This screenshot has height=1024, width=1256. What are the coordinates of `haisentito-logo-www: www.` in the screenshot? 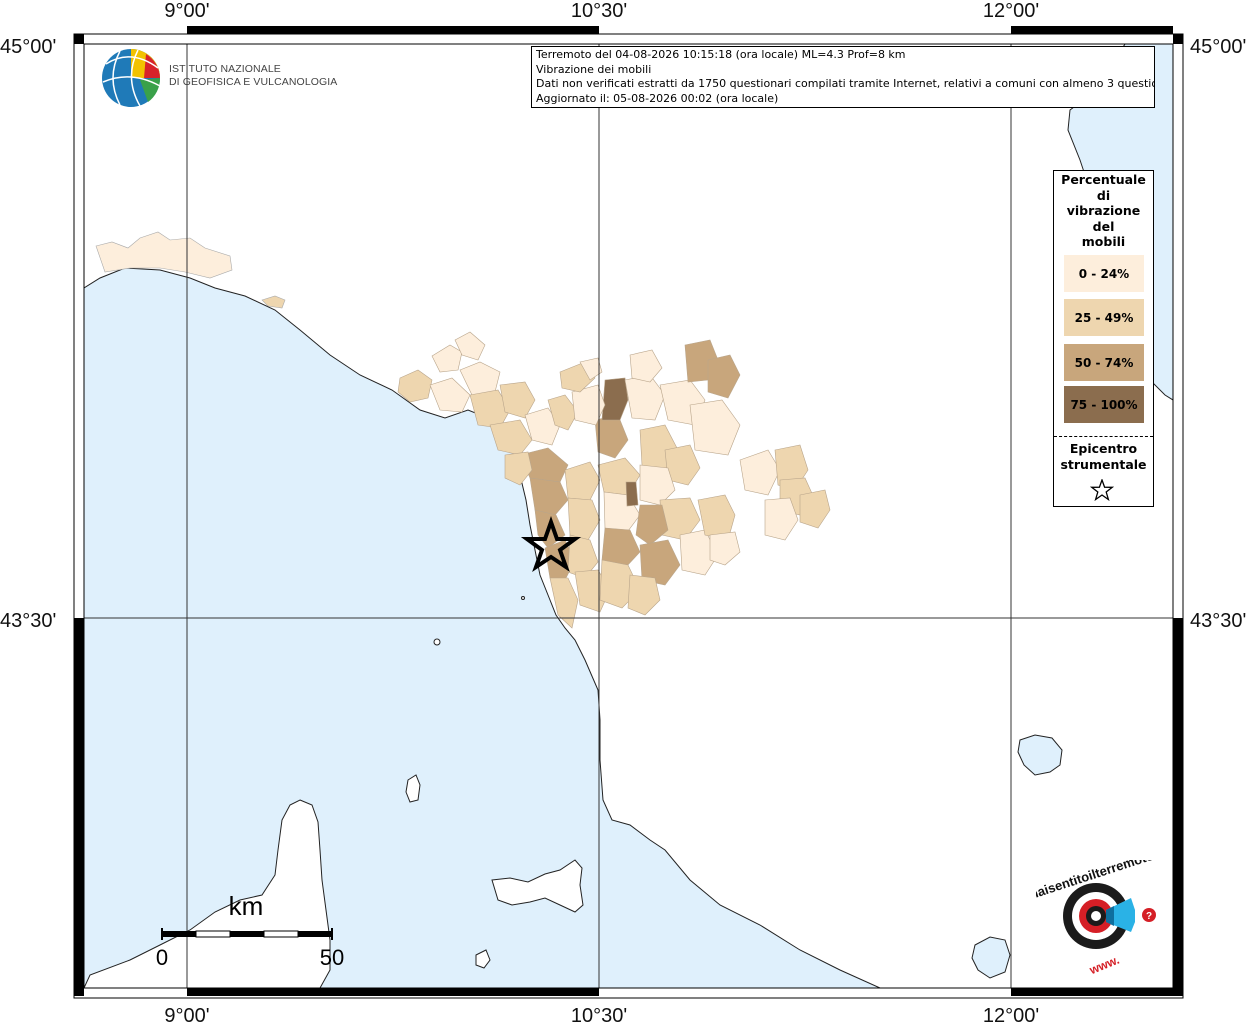 It's located at (1104, 965).